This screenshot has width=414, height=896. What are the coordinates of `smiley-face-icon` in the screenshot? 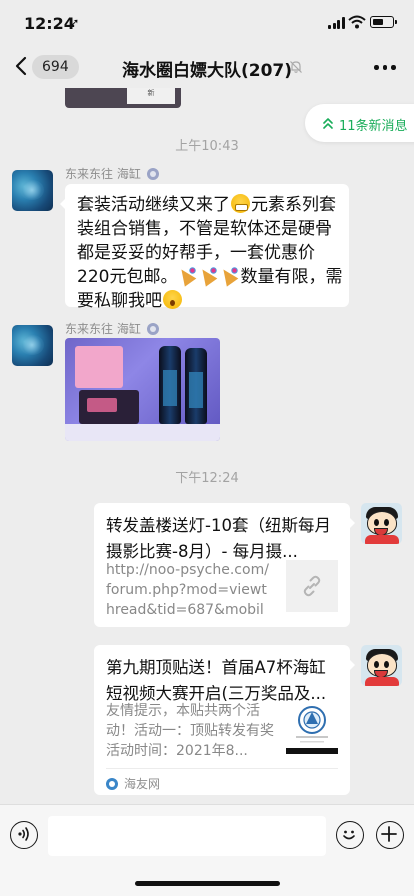 It's located at (349, 835).